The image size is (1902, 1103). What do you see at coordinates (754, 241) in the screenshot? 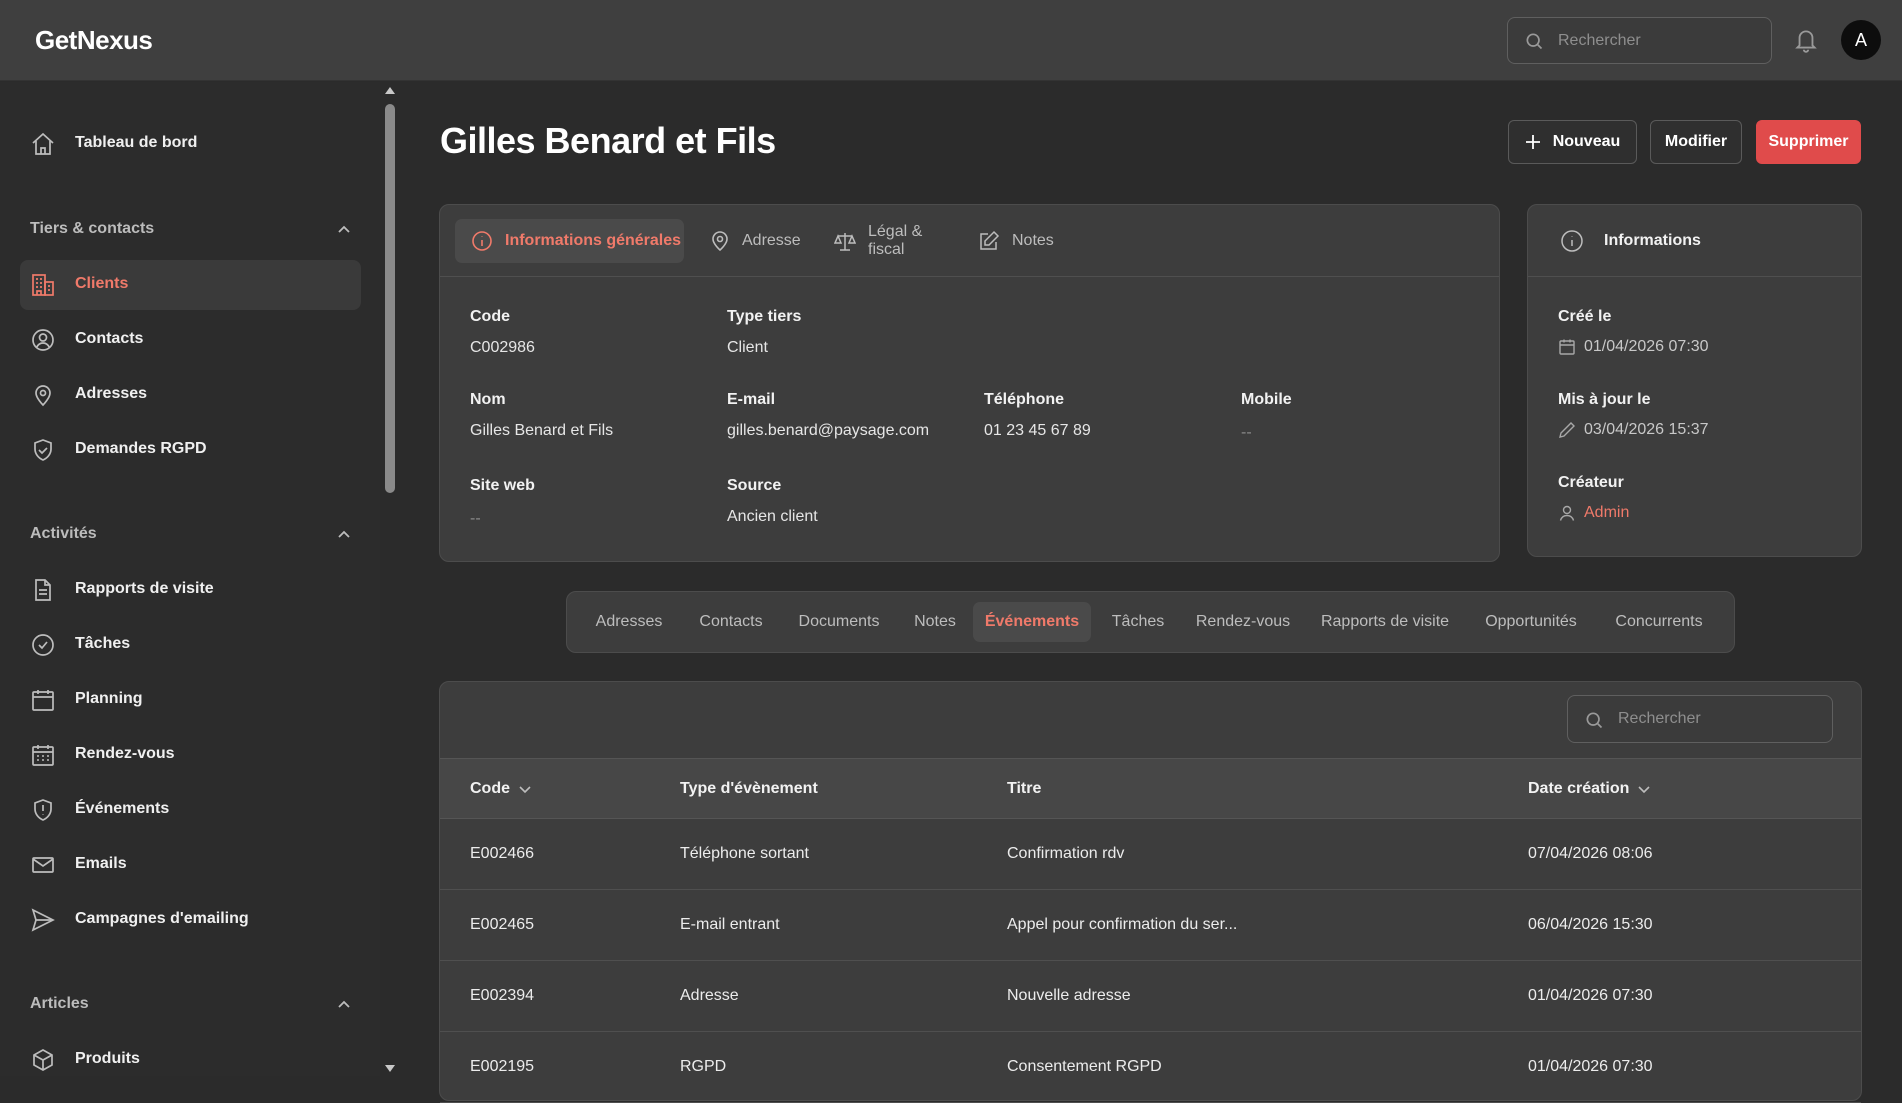
I see `tab-adresse: Adresse` at bounding box center [754, 241].